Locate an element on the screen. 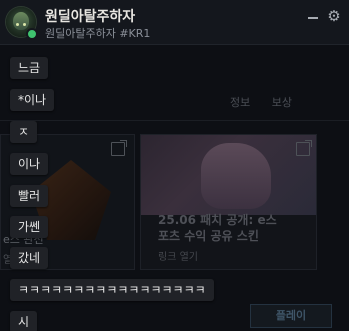  tab-info: 정보 is located at coordinates (240, 102).